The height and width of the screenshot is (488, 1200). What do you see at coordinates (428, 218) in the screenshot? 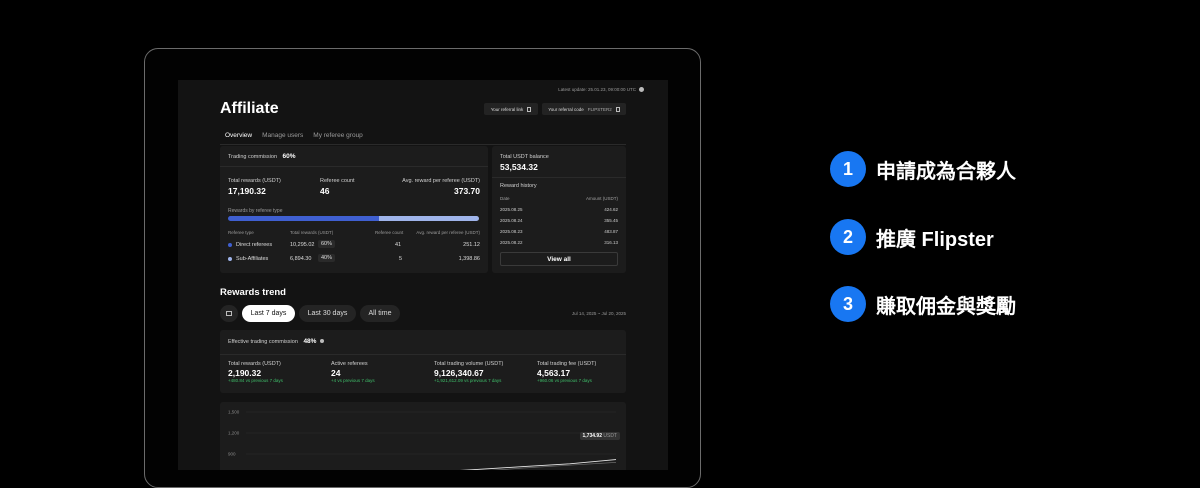
I see `sub-affiliates-bar` at bounding box center [428, 218].